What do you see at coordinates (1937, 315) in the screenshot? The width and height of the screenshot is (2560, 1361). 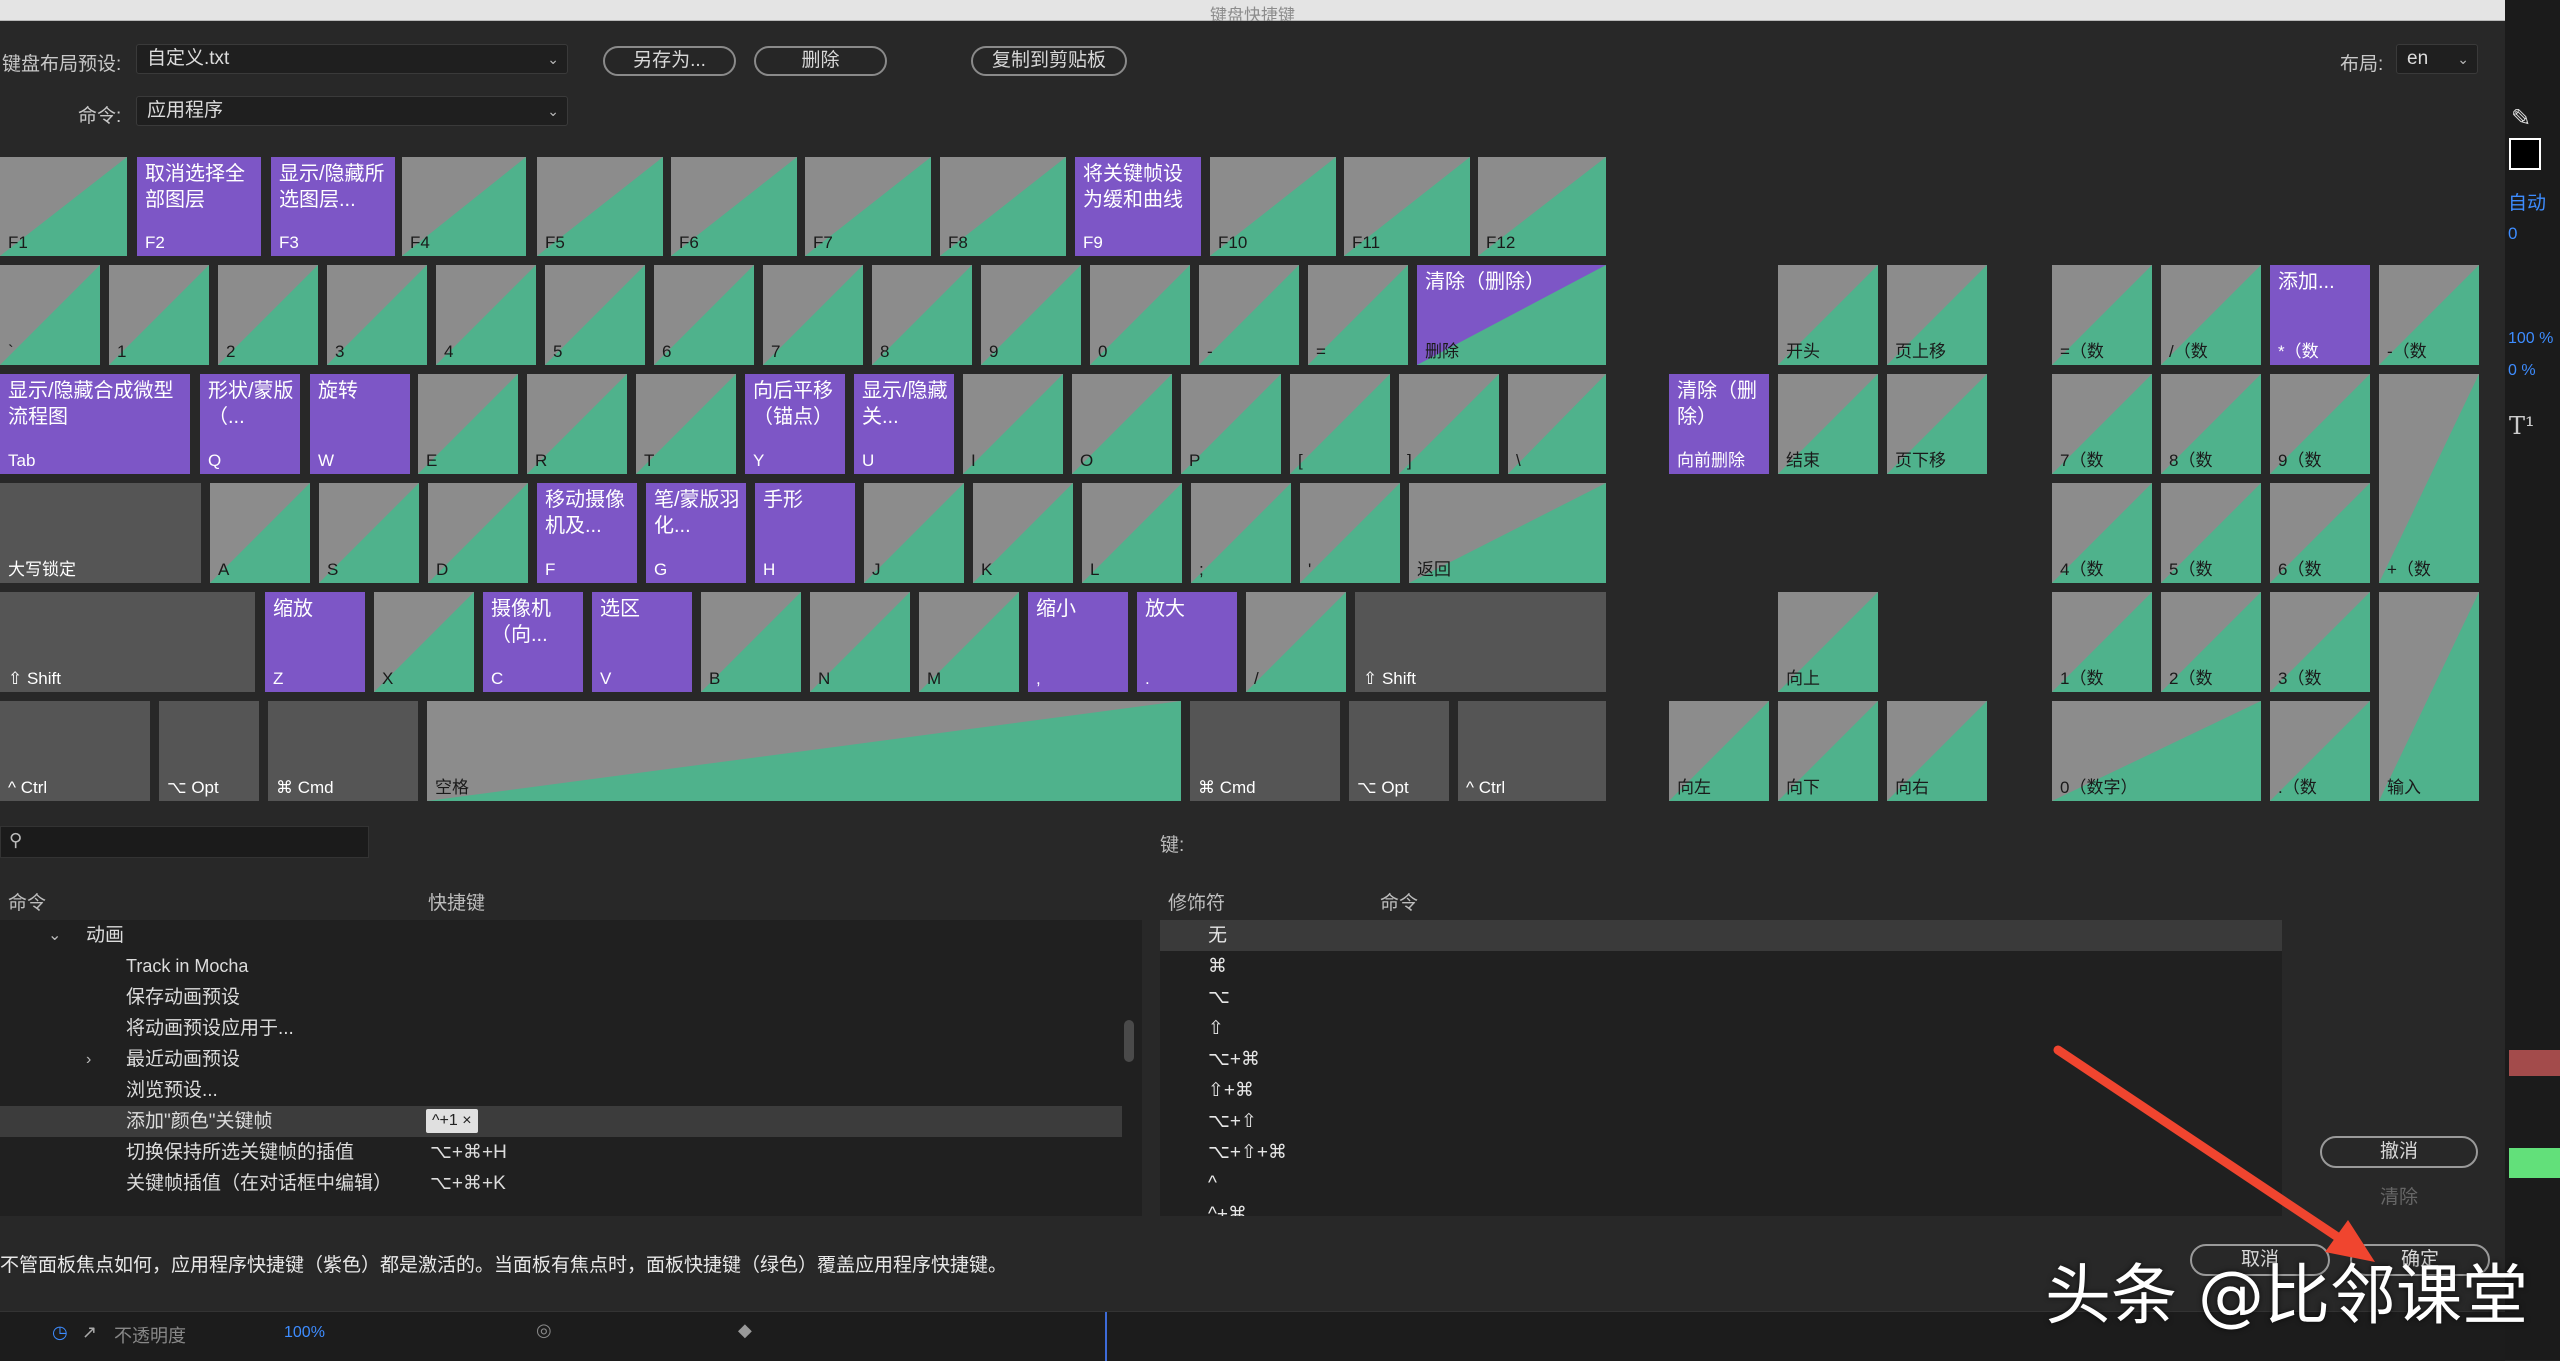 I see `key-pgup: 页上移` at bounding box center [1937, 315].